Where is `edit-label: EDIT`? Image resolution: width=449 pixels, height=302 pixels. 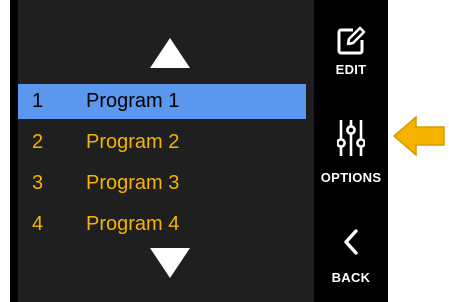 edit-label: EDIT is located at coordinates (351, 69).